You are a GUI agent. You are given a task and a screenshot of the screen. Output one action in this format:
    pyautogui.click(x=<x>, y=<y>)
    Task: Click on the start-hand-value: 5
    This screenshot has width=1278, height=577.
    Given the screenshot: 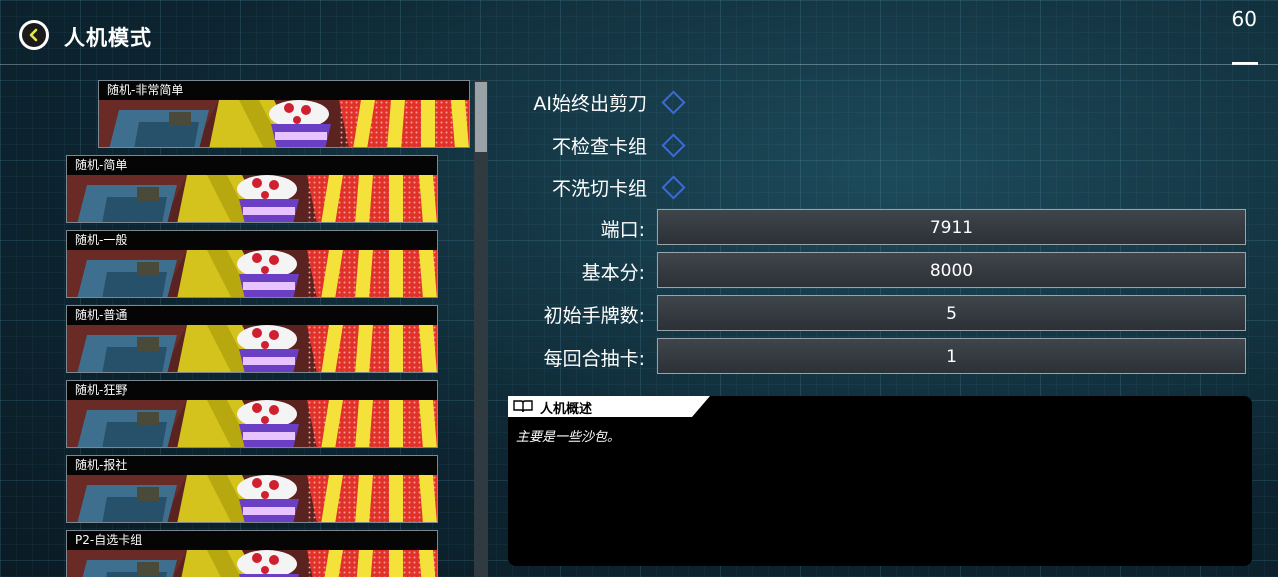 What is the action you would take?
    pyautogui.click(x=951, y=314)
    